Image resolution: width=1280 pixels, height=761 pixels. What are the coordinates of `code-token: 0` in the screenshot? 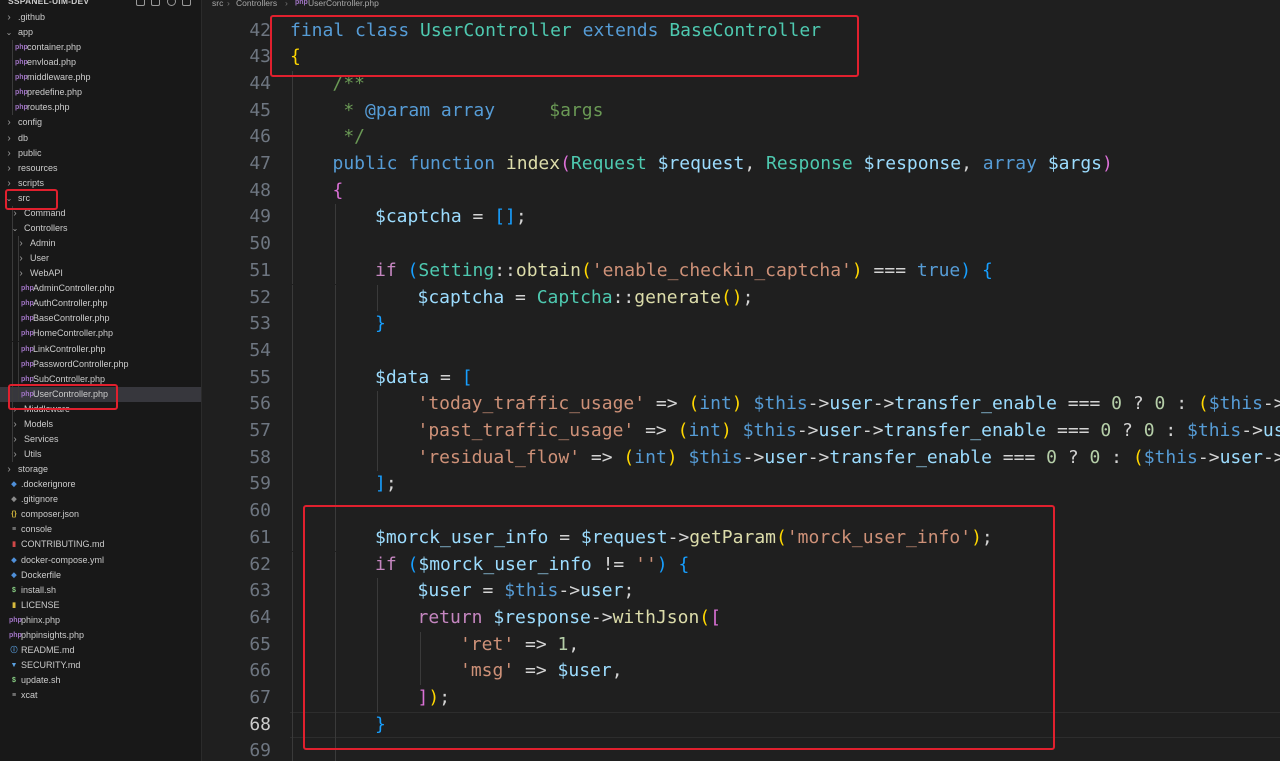 It's located at (1051, 457).